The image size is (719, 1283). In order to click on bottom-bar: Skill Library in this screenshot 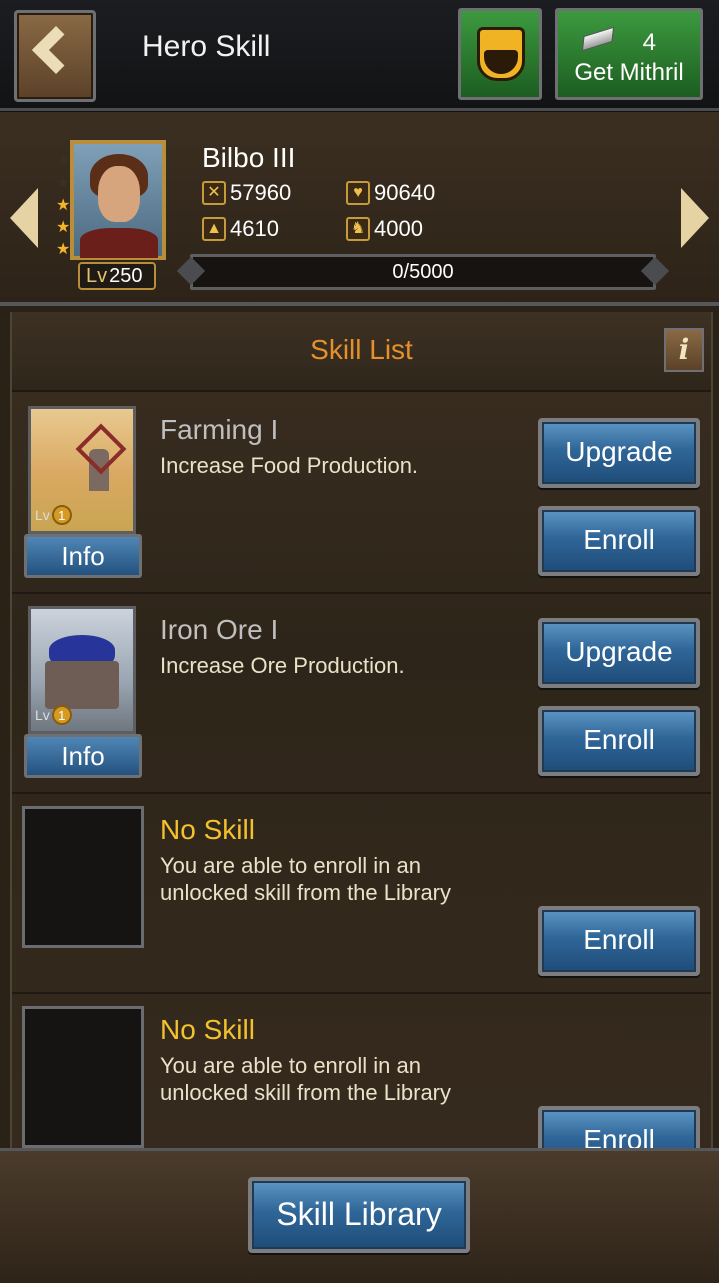, I will do `click(359, 1215)`.